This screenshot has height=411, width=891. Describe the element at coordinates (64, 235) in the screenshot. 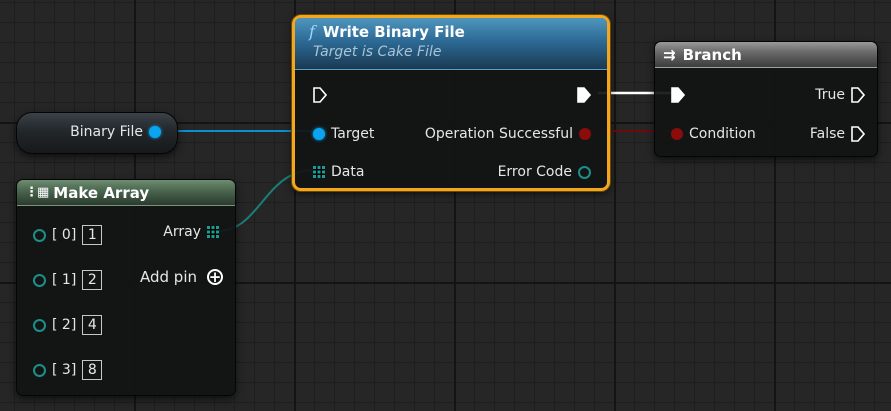

I see `array-item-index: [ 0]` at that location.